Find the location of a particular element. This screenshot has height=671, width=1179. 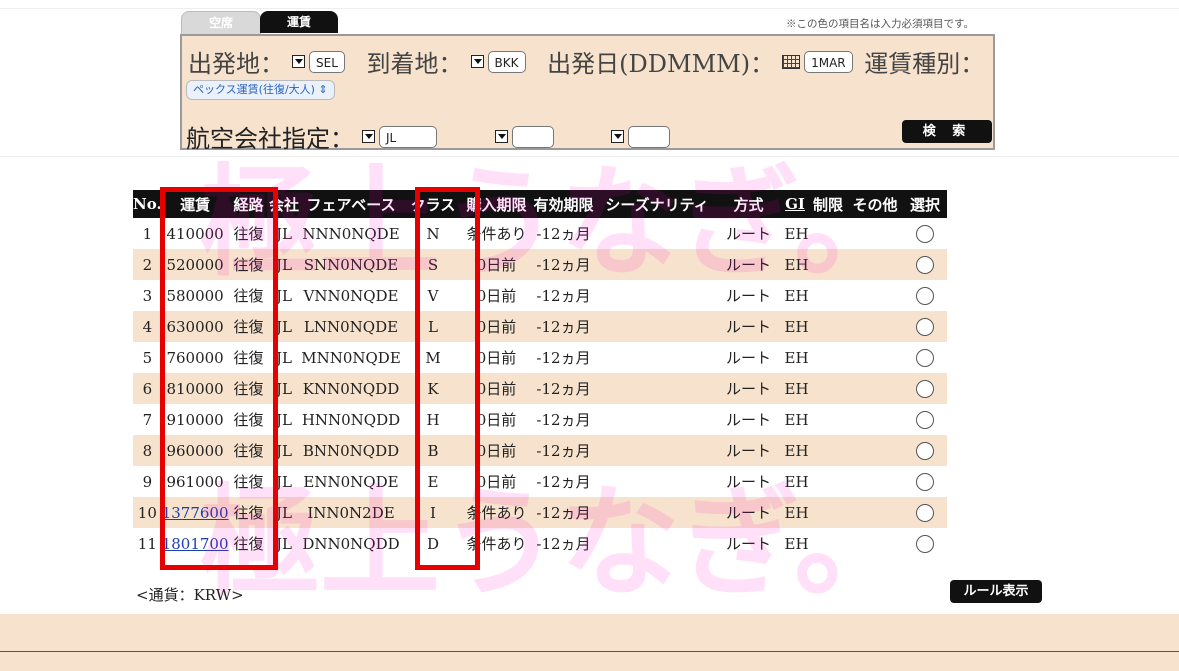

fare-type-value: ペックス運賃(往復/大人) is located at coordinates (254, 89).